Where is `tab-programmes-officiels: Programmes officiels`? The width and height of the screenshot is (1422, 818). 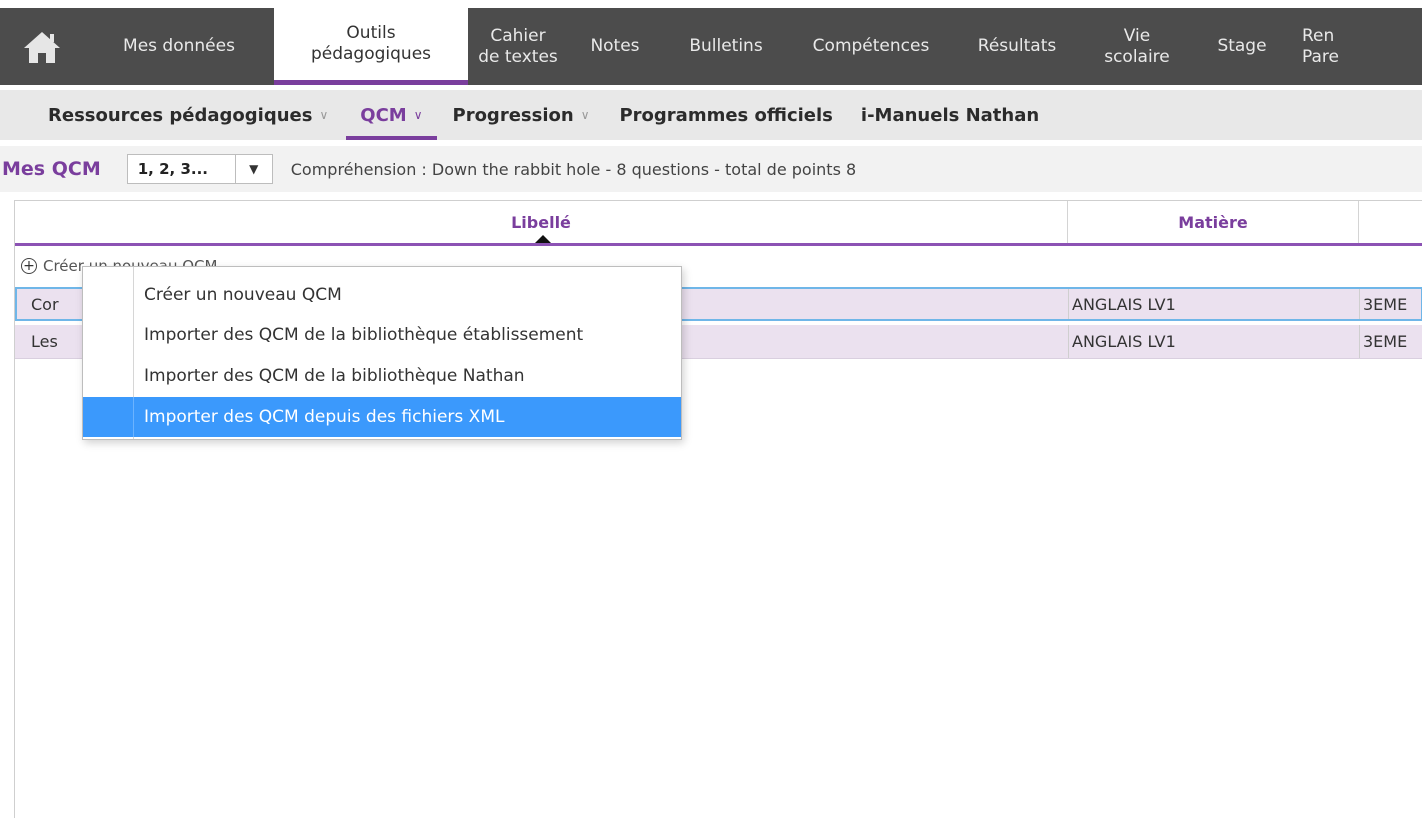 tab-programmes-officiels: Programmes officiels is located at coordinates (725, 115).